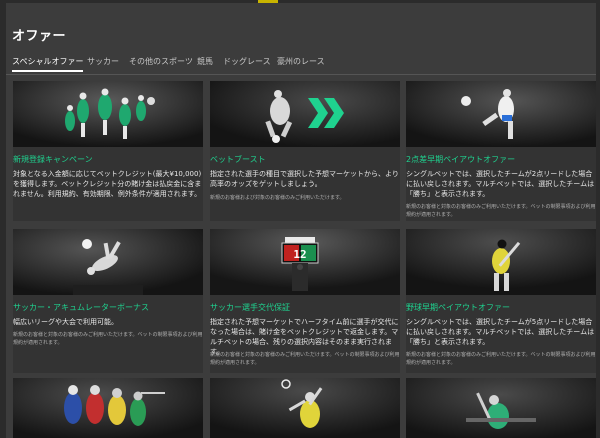  Describe the element at coordinates (39, 36) in the screenshot. I see `page-title: オファー` at that location.